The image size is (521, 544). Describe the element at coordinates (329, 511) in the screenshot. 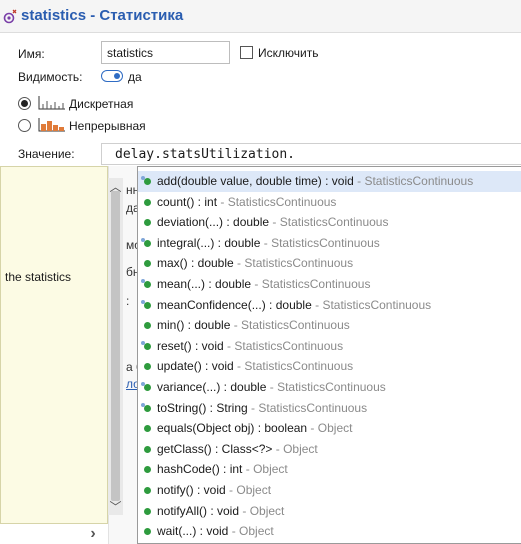

I see `completion-item: notifyAll() : void - Object` at that location.